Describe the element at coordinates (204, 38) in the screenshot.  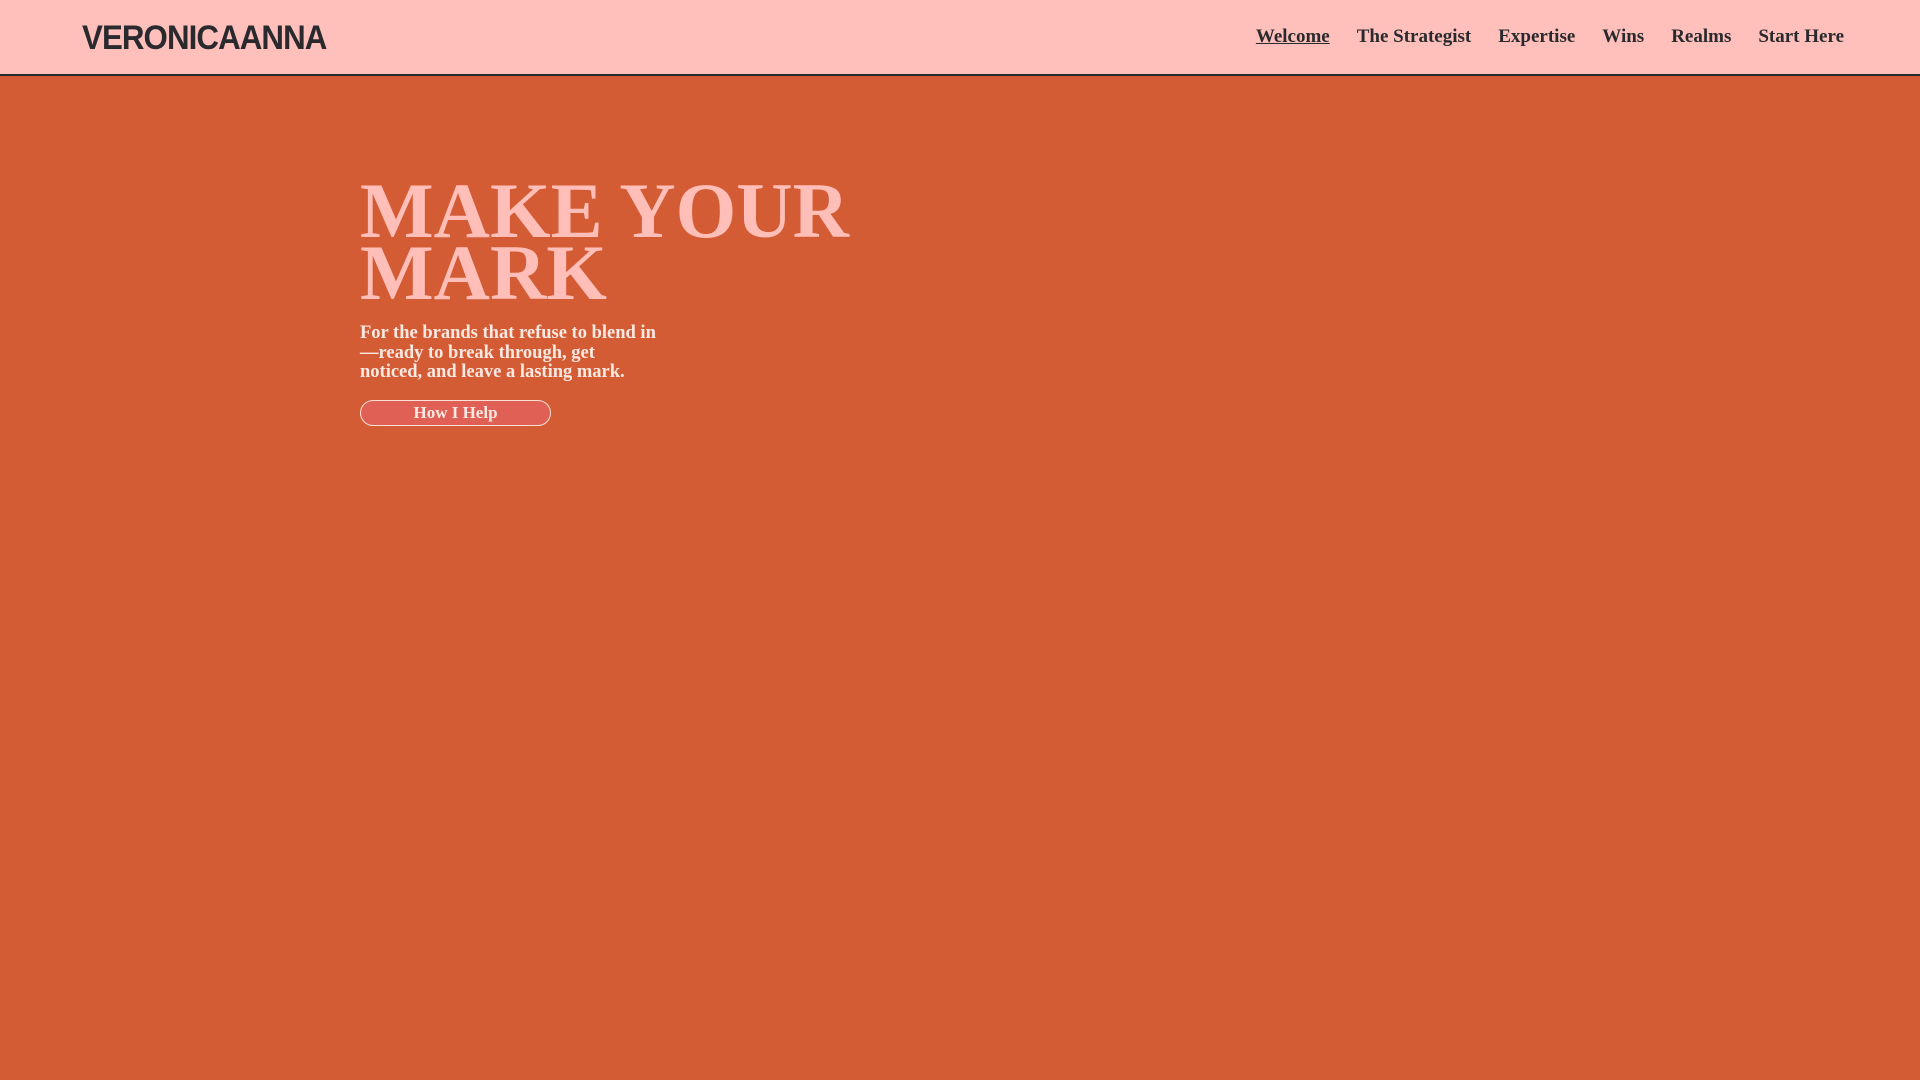
I see `logo: VERONICAANNA` at that location.